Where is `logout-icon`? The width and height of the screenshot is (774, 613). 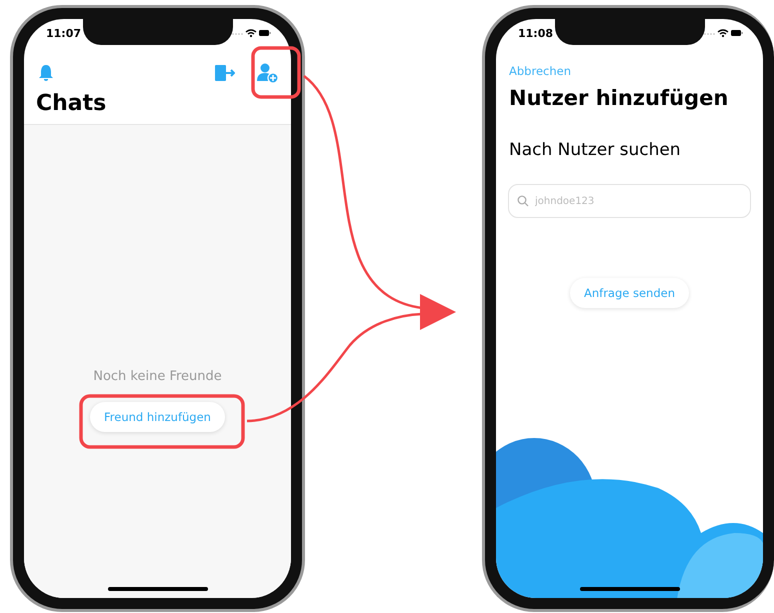
logout-icon is located at coordinates (225, 73).